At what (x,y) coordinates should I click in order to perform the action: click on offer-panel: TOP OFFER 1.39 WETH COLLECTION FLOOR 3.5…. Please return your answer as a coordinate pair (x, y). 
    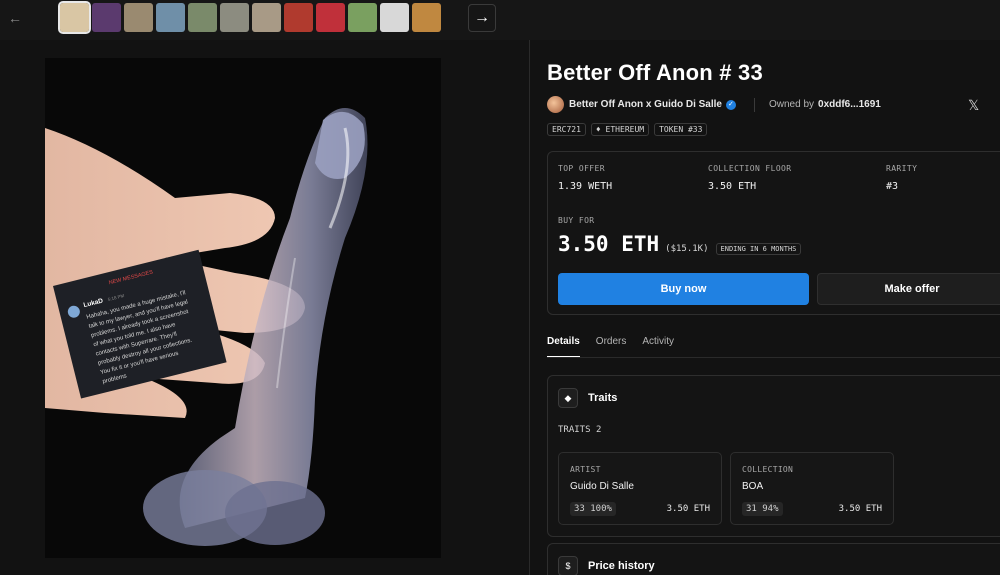
    Looking at the image, I should click on (773, 233).